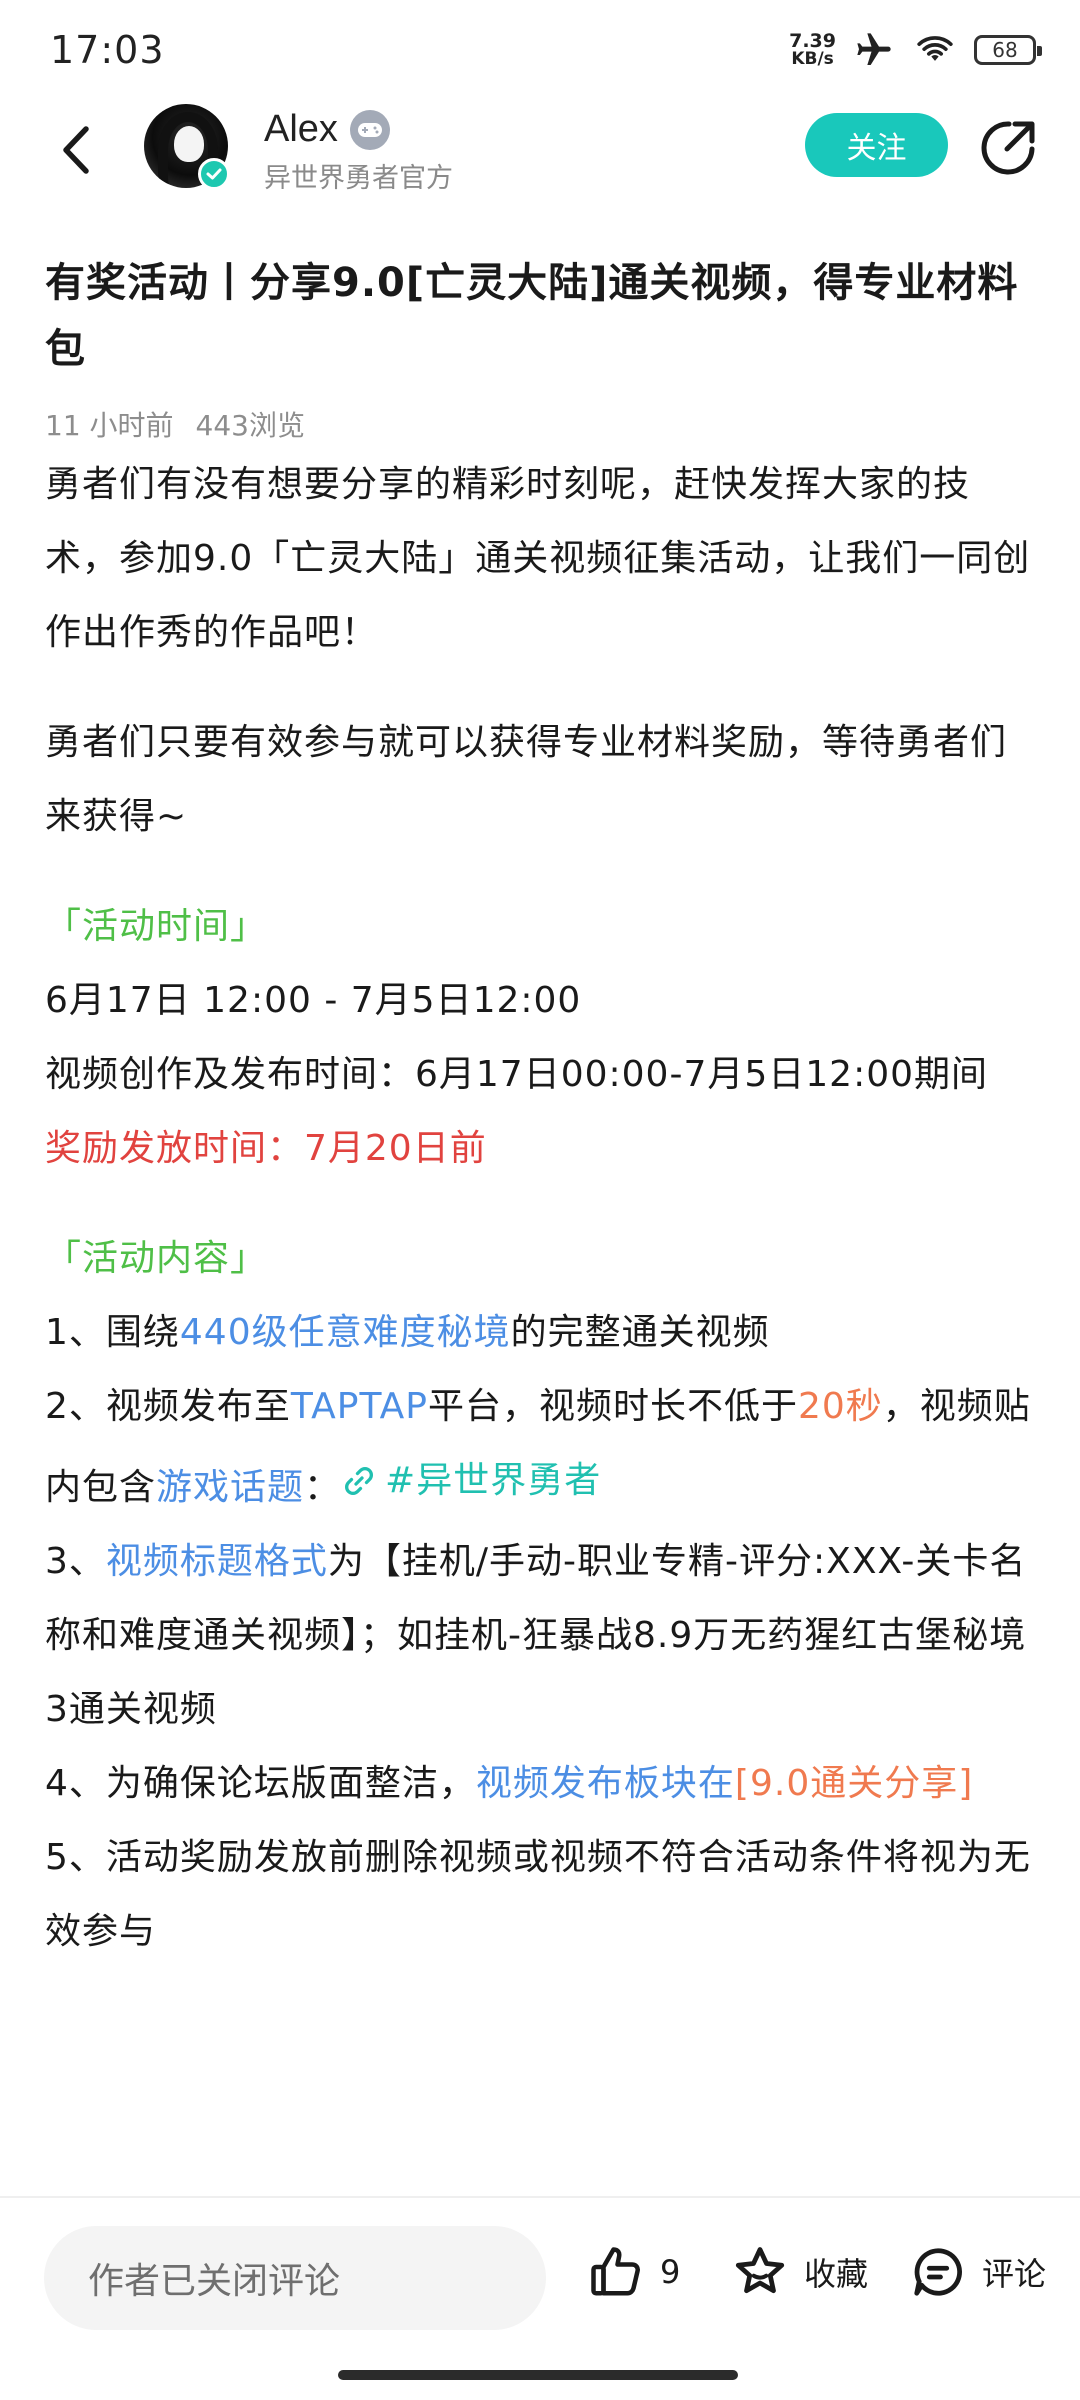 This screenshot has width=1080, height=2400. Describe the element at coordinates (250, 425) in the screenshot. I see `post-views: 443浏览` at that location.